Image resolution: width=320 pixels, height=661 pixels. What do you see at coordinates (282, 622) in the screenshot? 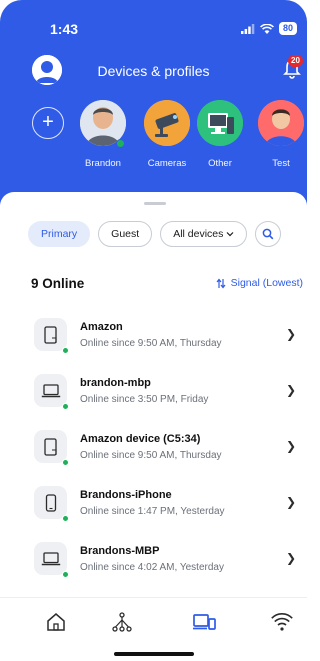
I see `wifi-icon` at bounding box center [282, 622].